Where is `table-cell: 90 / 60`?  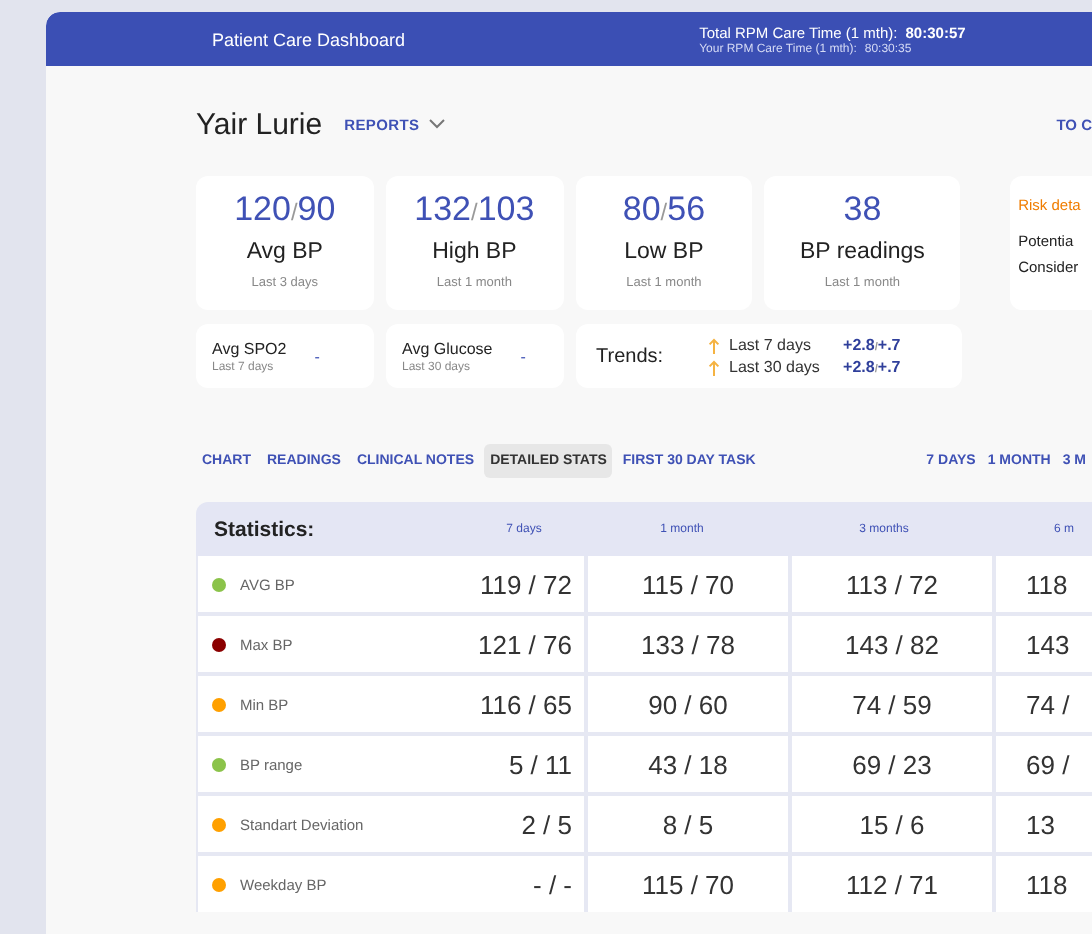 table-cell: 90 / 60 is located at coordinates (688, 704).